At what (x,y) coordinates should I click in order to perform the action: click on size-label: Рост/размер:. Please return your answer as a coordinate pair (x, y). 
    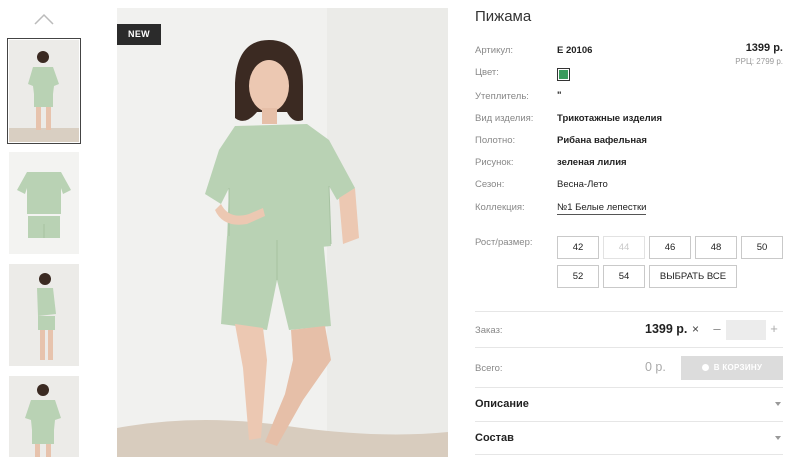
    Looking at the image, I should click on (504, 242).